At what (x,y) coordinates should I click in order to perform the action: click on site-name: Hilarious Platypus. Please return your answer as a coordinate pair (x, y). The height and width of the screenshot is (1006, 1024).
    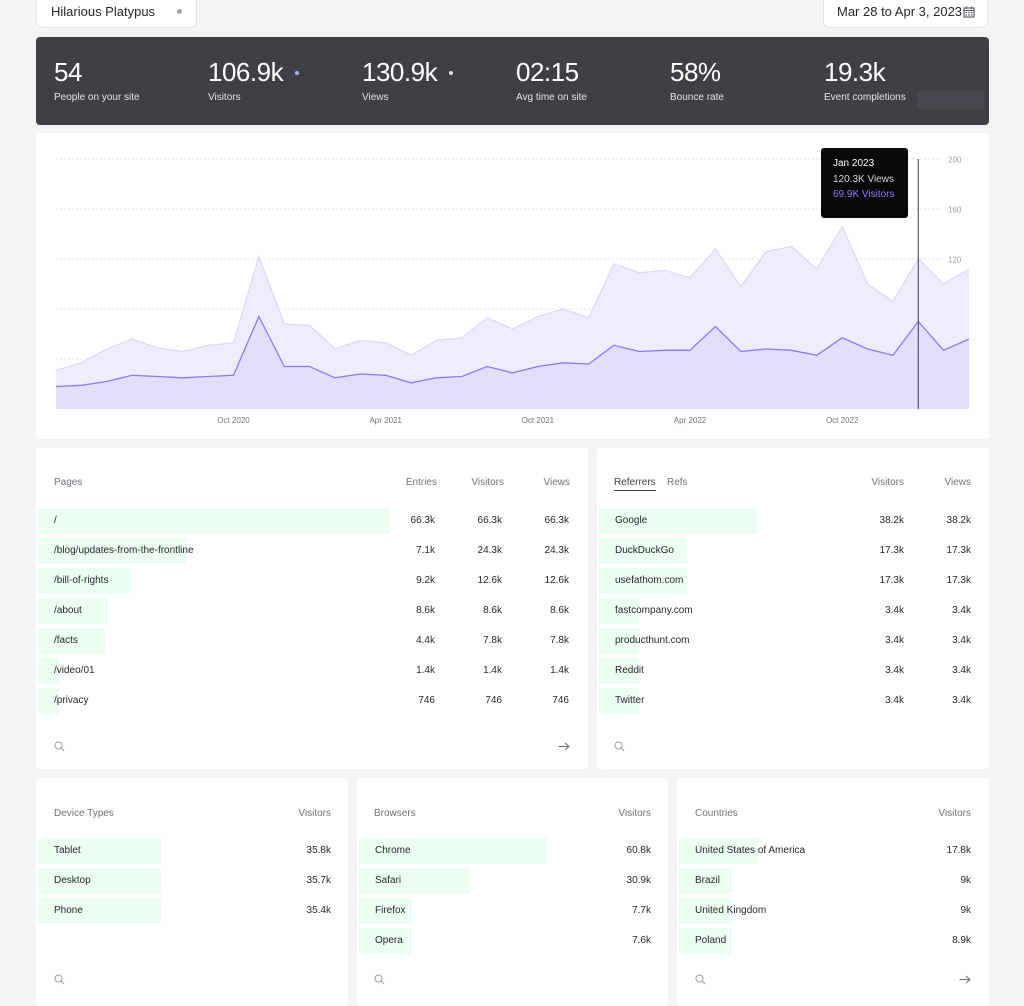
    Looking at the image, I should click on (103, 11).